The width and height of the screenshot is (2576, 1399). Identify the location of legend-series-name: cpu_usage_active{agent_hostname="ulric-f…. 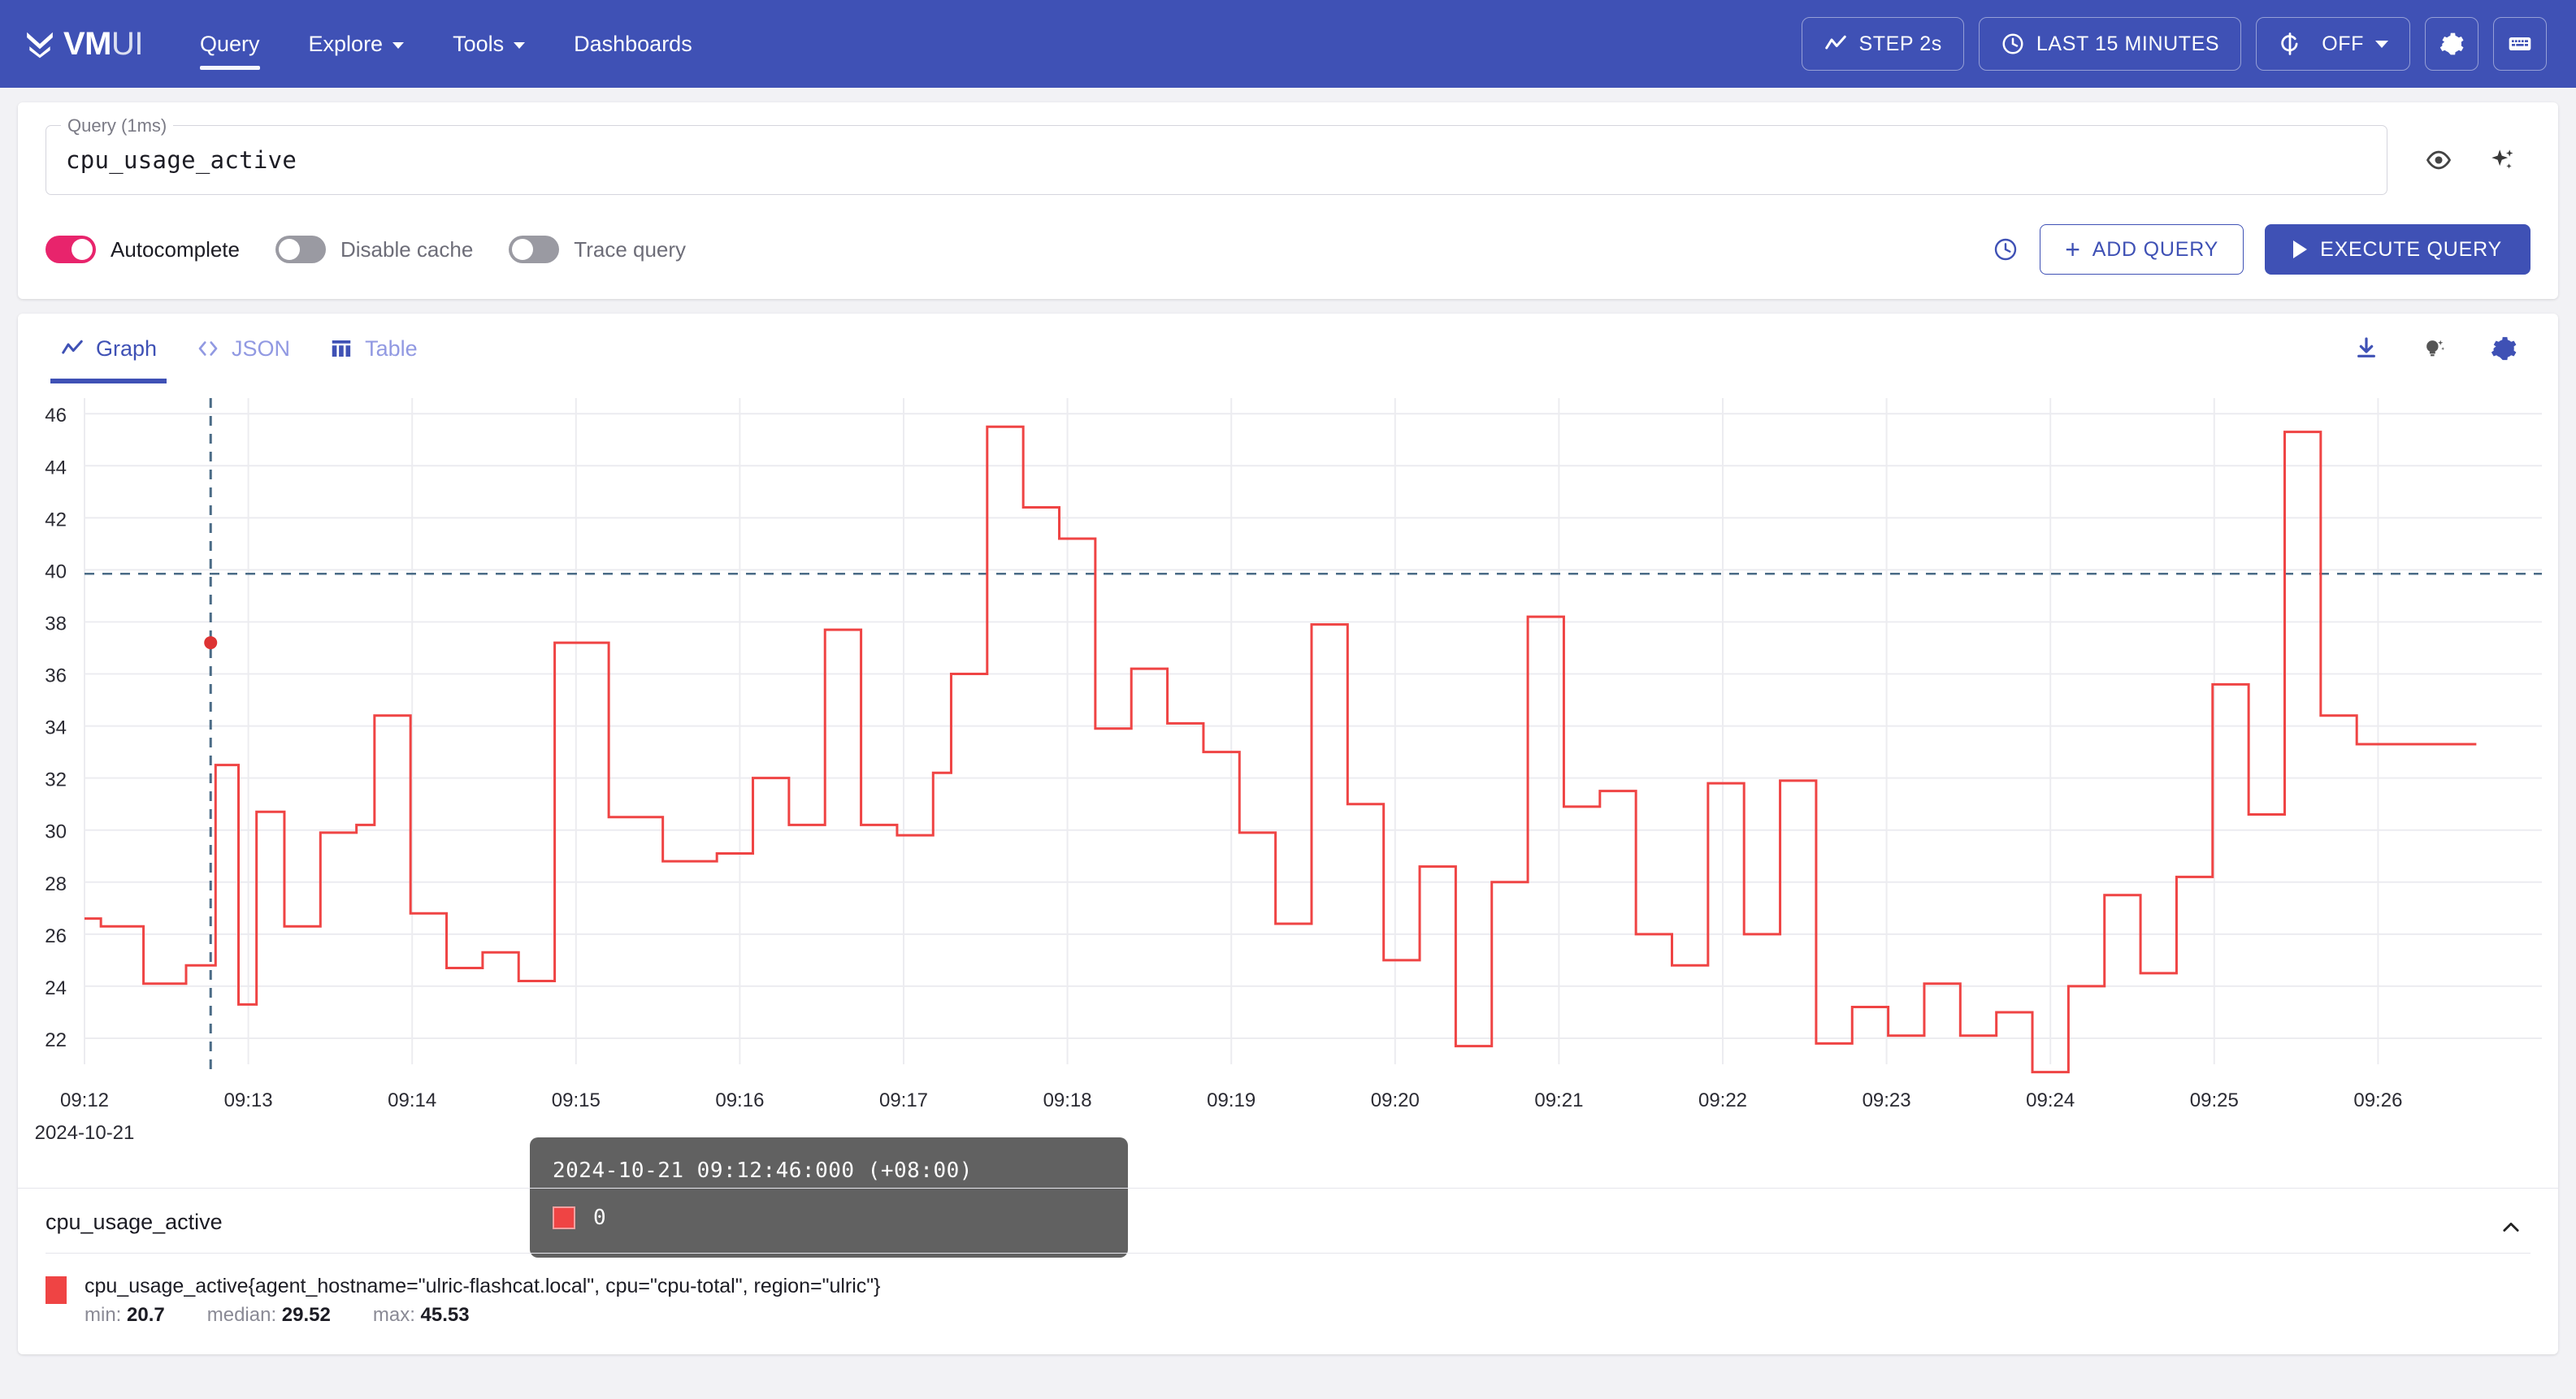
(483, 1286).